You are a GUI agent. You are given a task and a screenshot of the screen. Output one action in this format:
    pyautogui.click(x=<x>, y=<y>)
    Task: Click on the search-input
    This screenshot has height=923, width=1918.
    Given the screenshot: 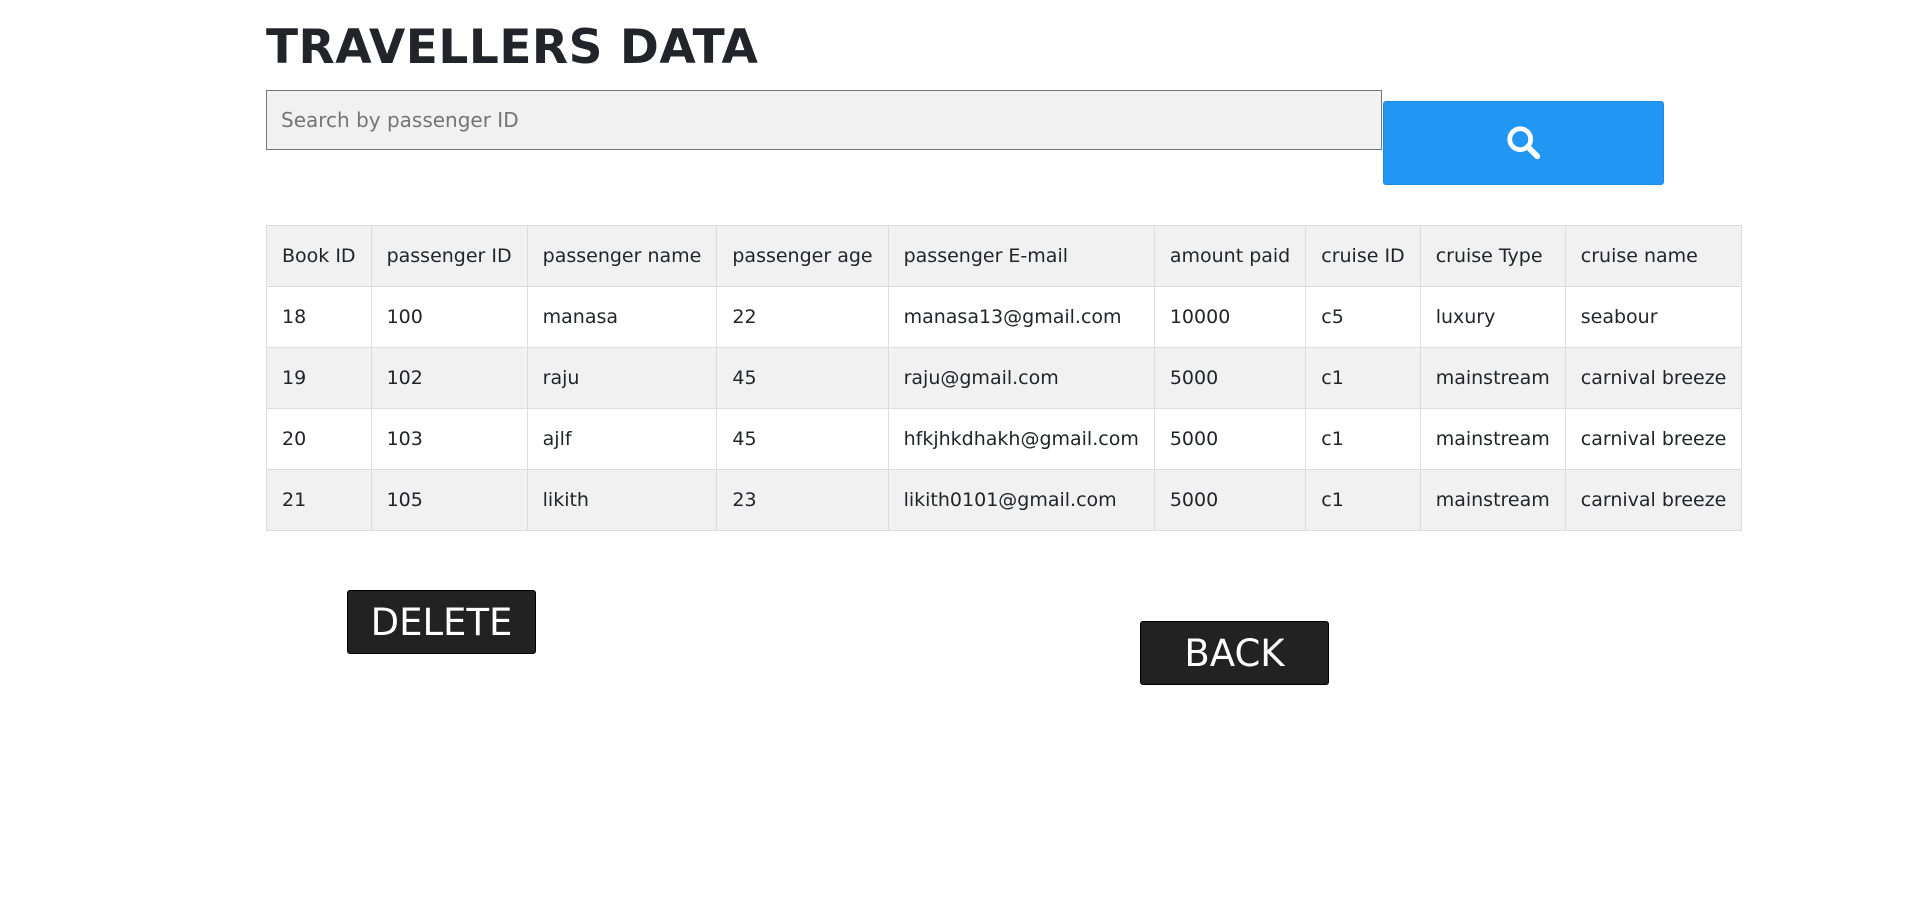 What is the action you would take?
    pyautogui.click(x=824, y=120)
    